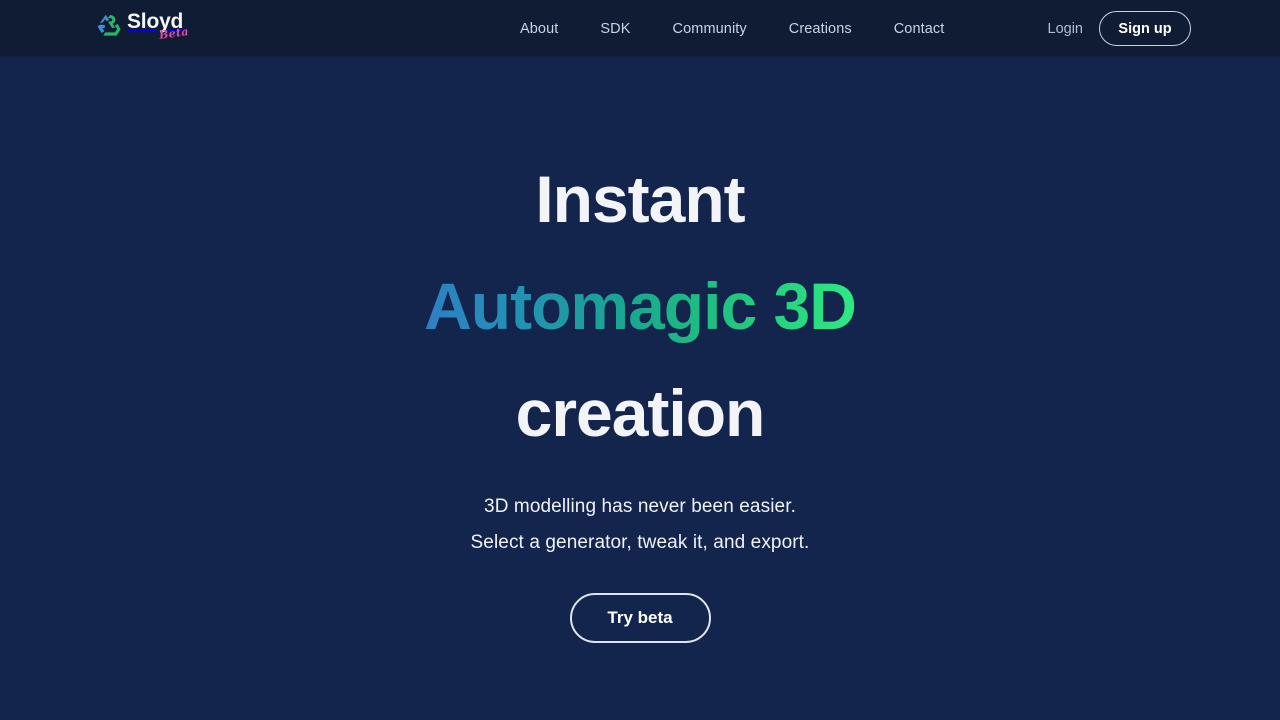  Describe the element at coordinates (640, 199) in the screenshot. I see `headline-line-1: Instant` at that location.